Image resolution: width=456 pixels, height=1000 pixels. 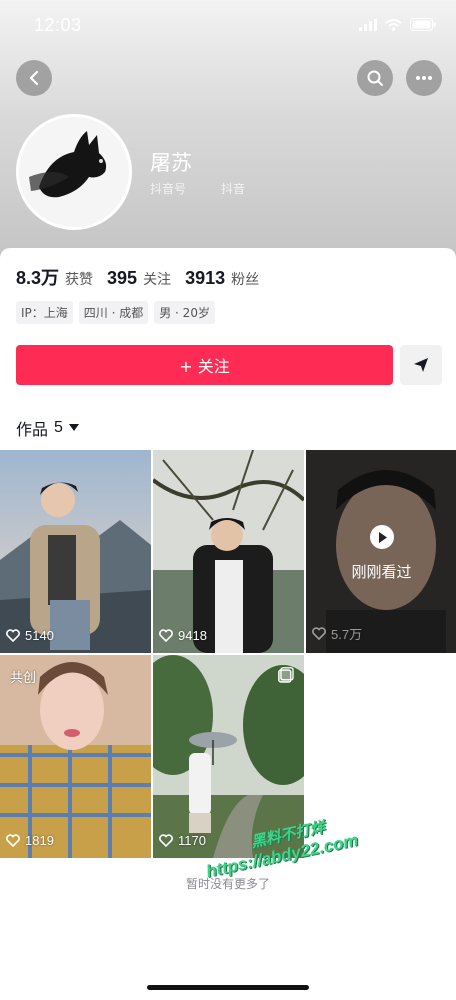 What do you see at coordinates (73, 427) in the screenshot?
I see `chevron-down-icon` at bounding box center [73, 427].